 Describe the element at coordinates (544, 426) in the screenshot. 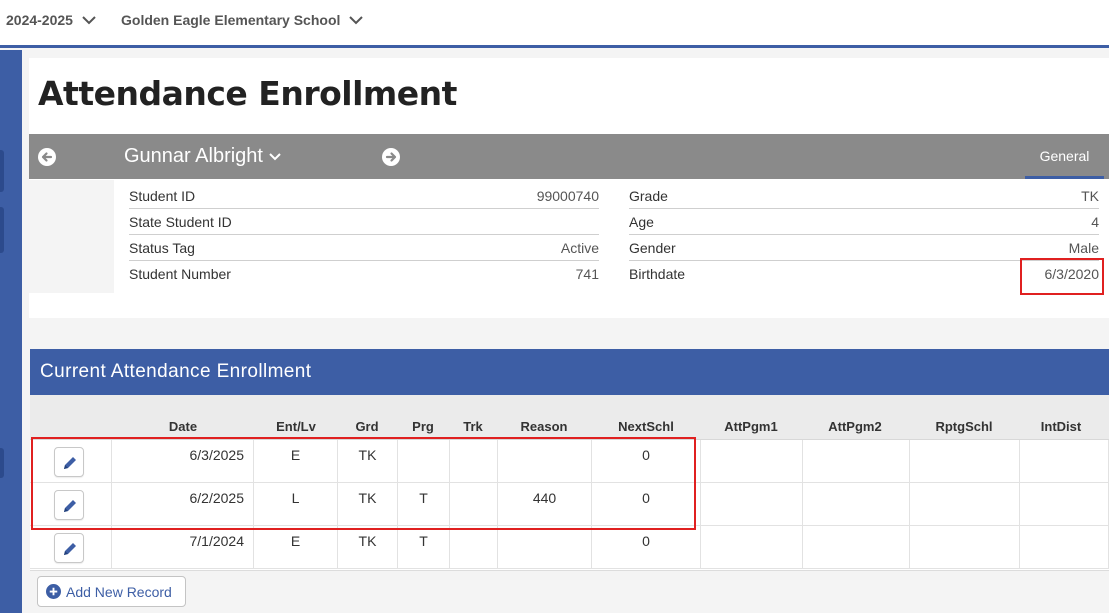

I see `column-header-reason: Reason` at that location.